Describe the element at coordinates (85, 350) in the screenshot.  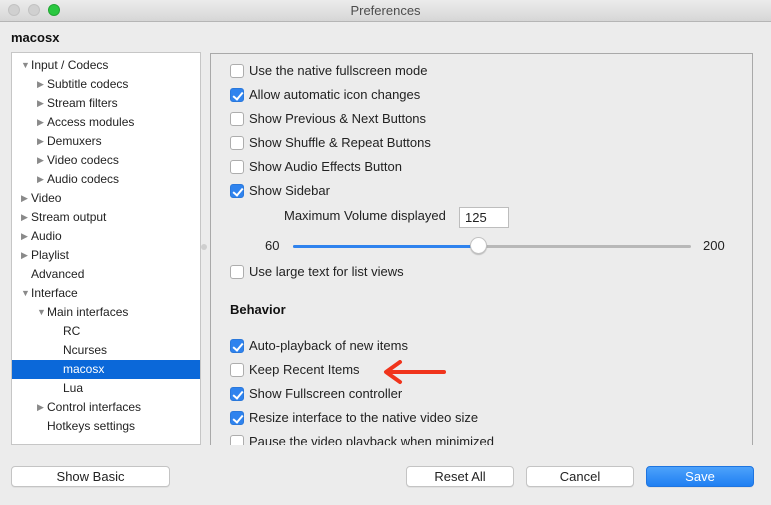
I see `tree-item-label: Ncurses` at that location.